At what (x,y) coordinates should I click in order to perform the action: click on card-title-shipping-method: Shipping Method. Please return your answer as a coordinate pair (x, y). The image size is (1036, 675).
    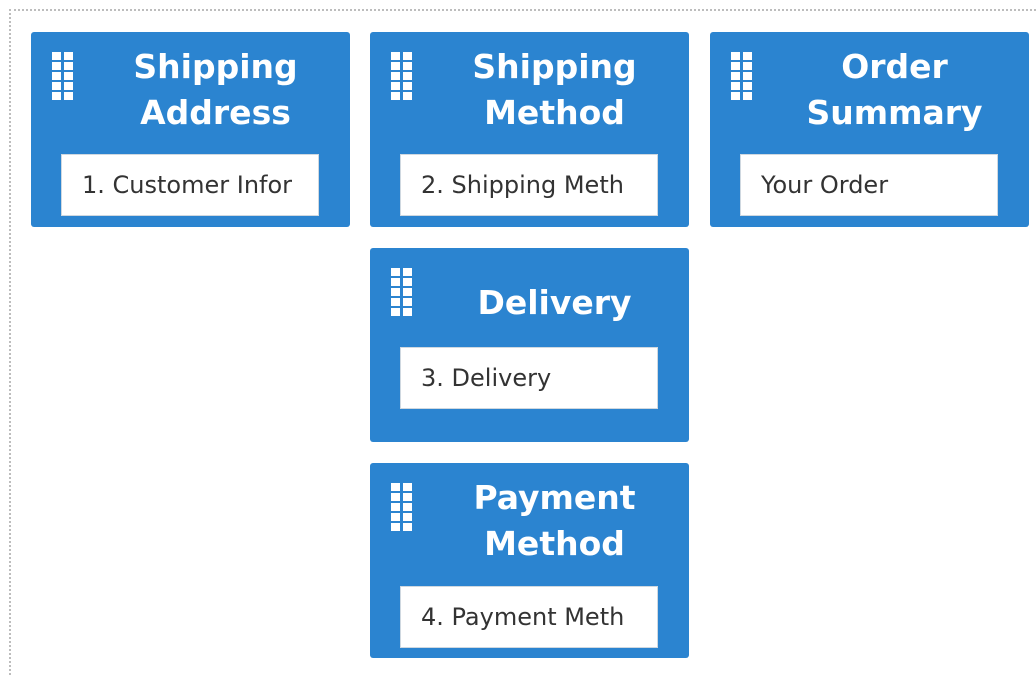
    Looking at the image, I should click on (554, 89).